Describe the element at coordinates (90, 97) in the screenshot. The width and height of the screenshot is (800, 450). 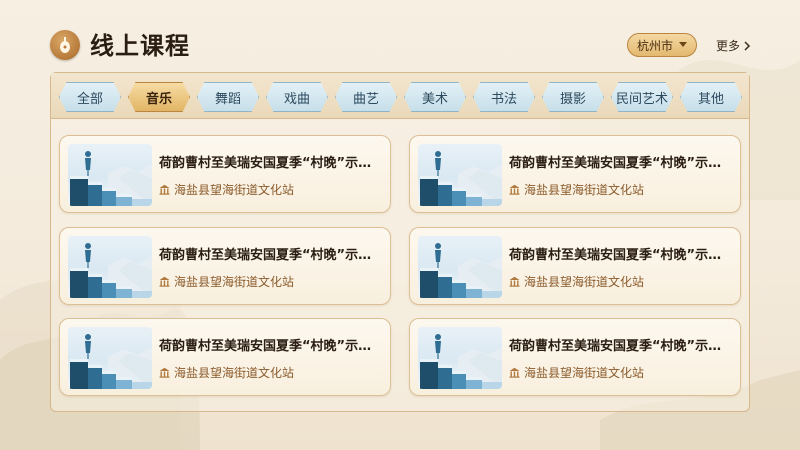
I see `tab-all: 全部` at that location.